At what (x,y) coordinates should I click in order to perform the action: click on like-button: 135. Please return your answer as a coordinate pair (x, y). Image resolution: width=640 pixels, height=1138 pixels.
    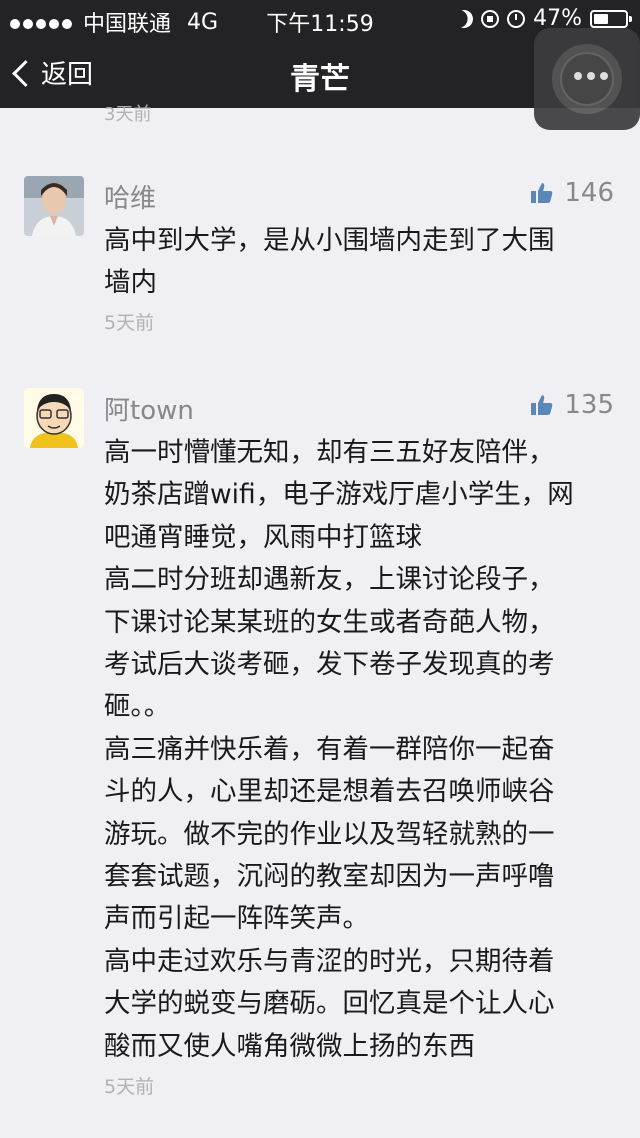
    Looking at the image, I should click on (572, 405).